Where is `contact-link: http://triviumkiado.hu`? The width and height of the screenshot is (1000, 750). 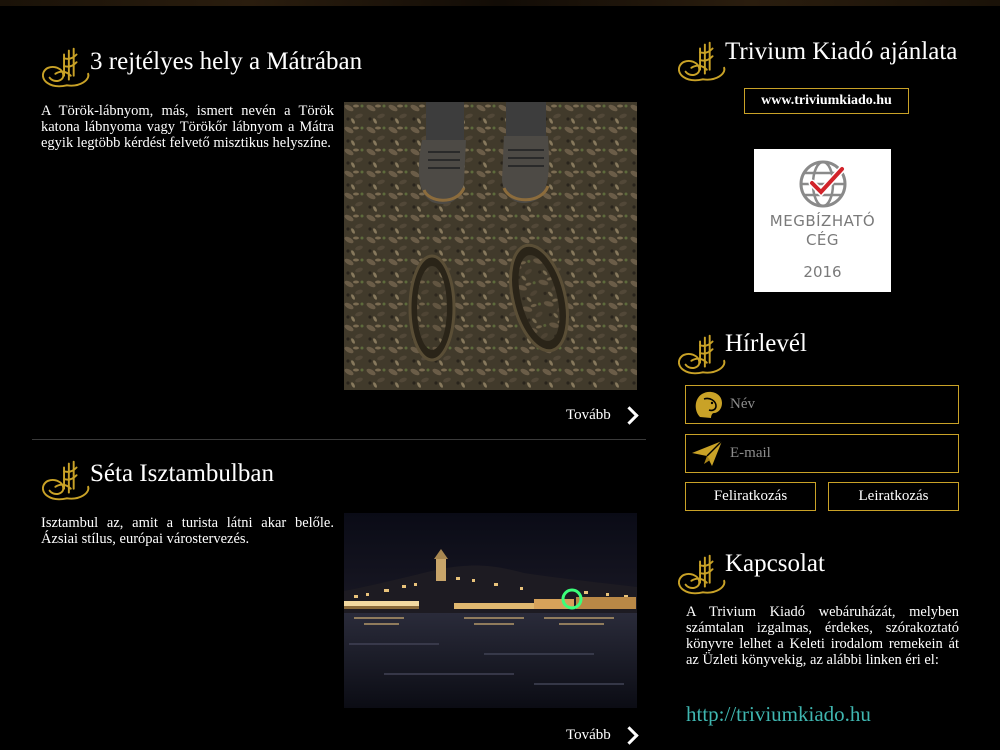 contact-link: http://triviumkiado.hu is located at coordinates (778, 714).